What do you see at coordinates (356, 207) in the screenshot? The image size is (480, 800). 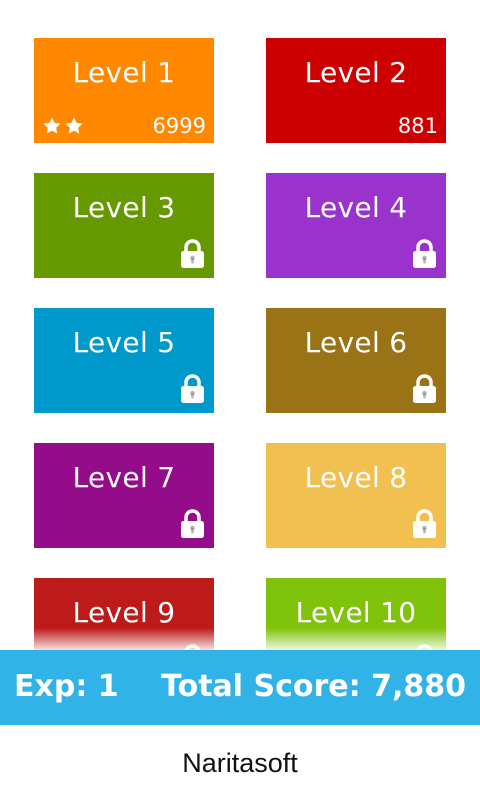 I see `level-4-label: Level 4` at bounding box center [356, 207].